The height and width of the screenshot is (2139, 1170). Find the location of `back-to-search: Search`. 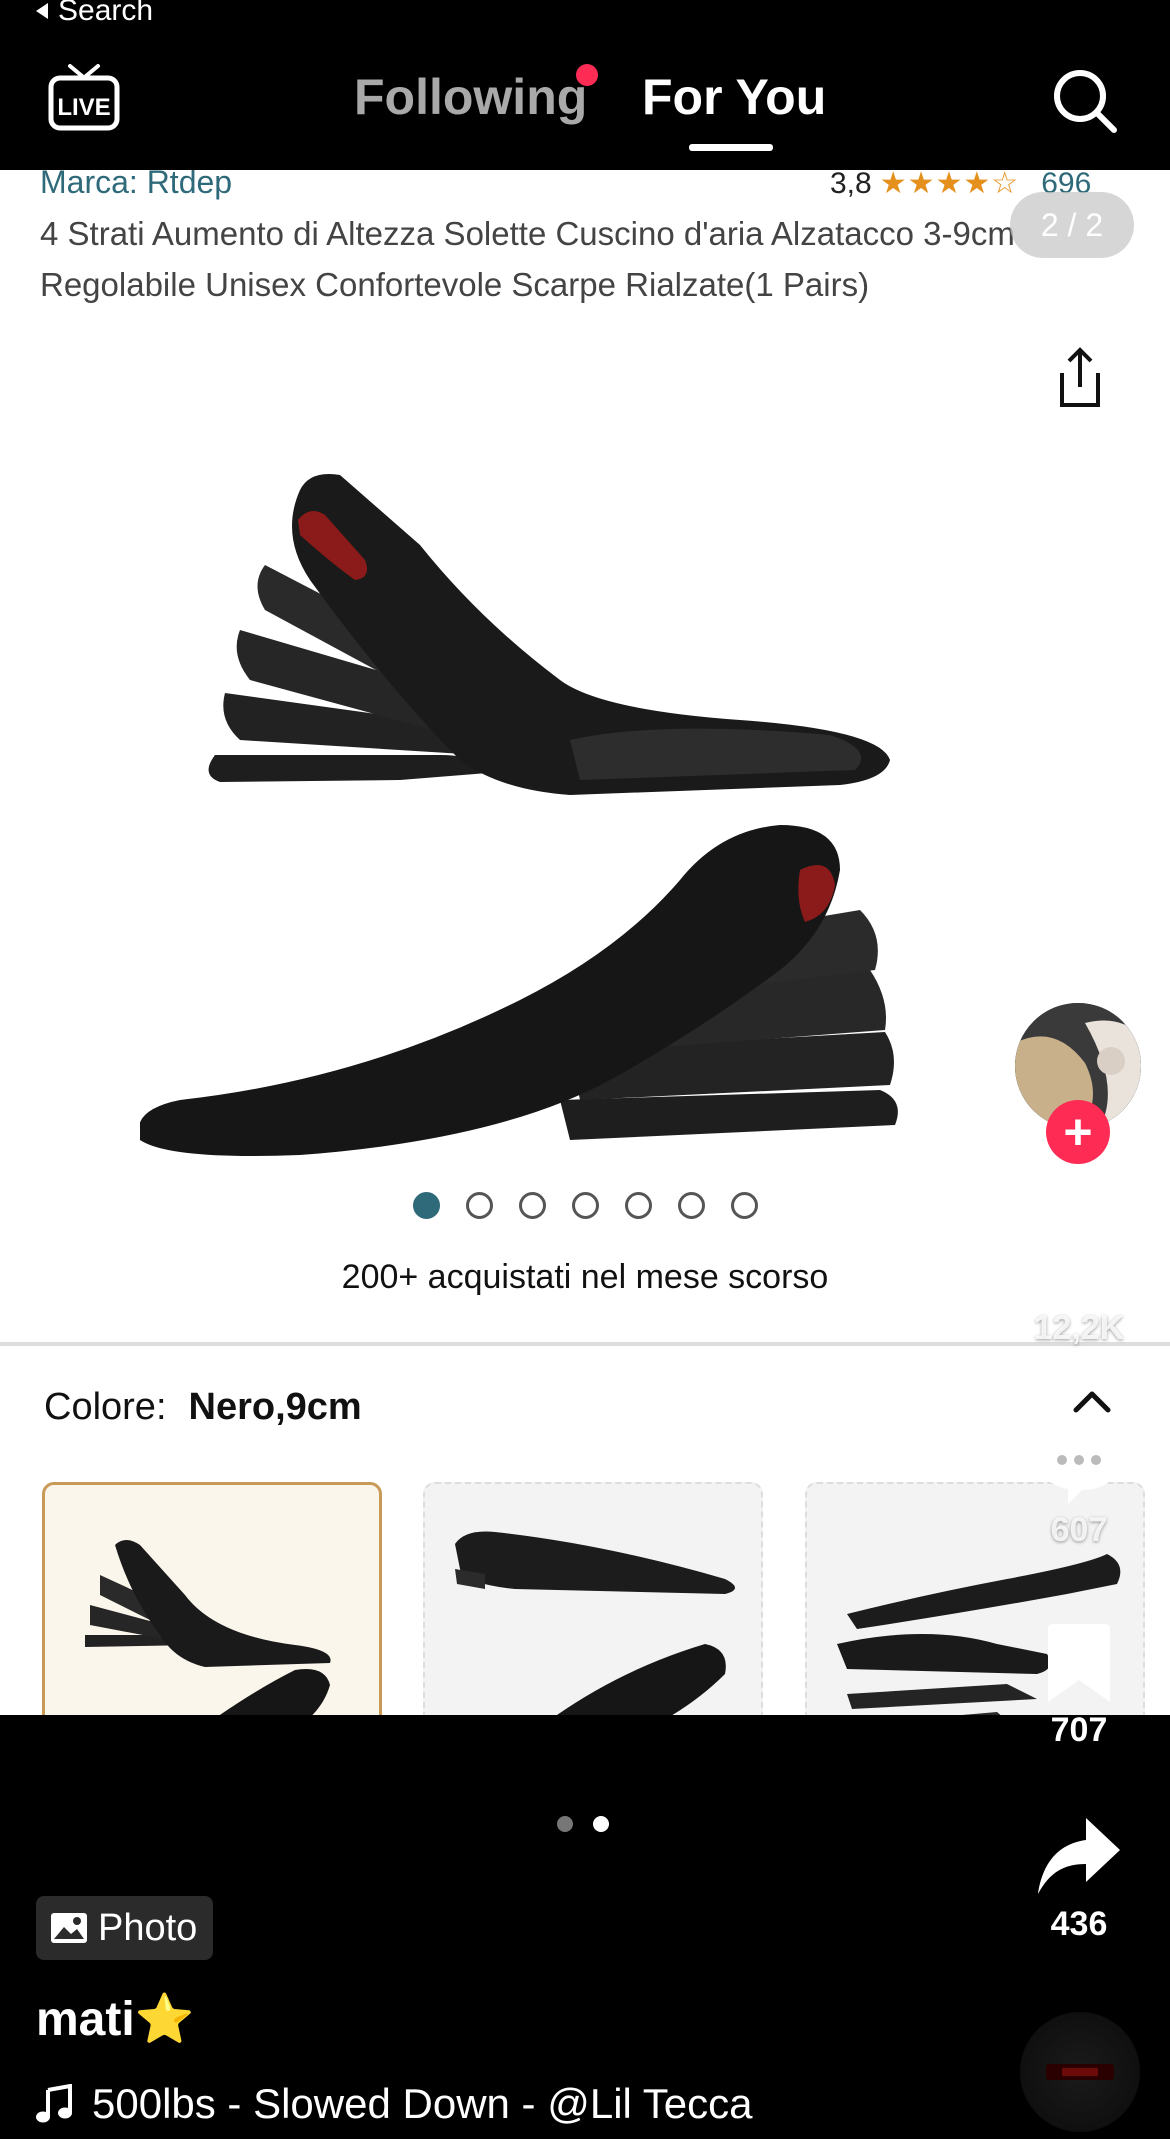

back-to-search: Search is located at coordinates (94, 14).